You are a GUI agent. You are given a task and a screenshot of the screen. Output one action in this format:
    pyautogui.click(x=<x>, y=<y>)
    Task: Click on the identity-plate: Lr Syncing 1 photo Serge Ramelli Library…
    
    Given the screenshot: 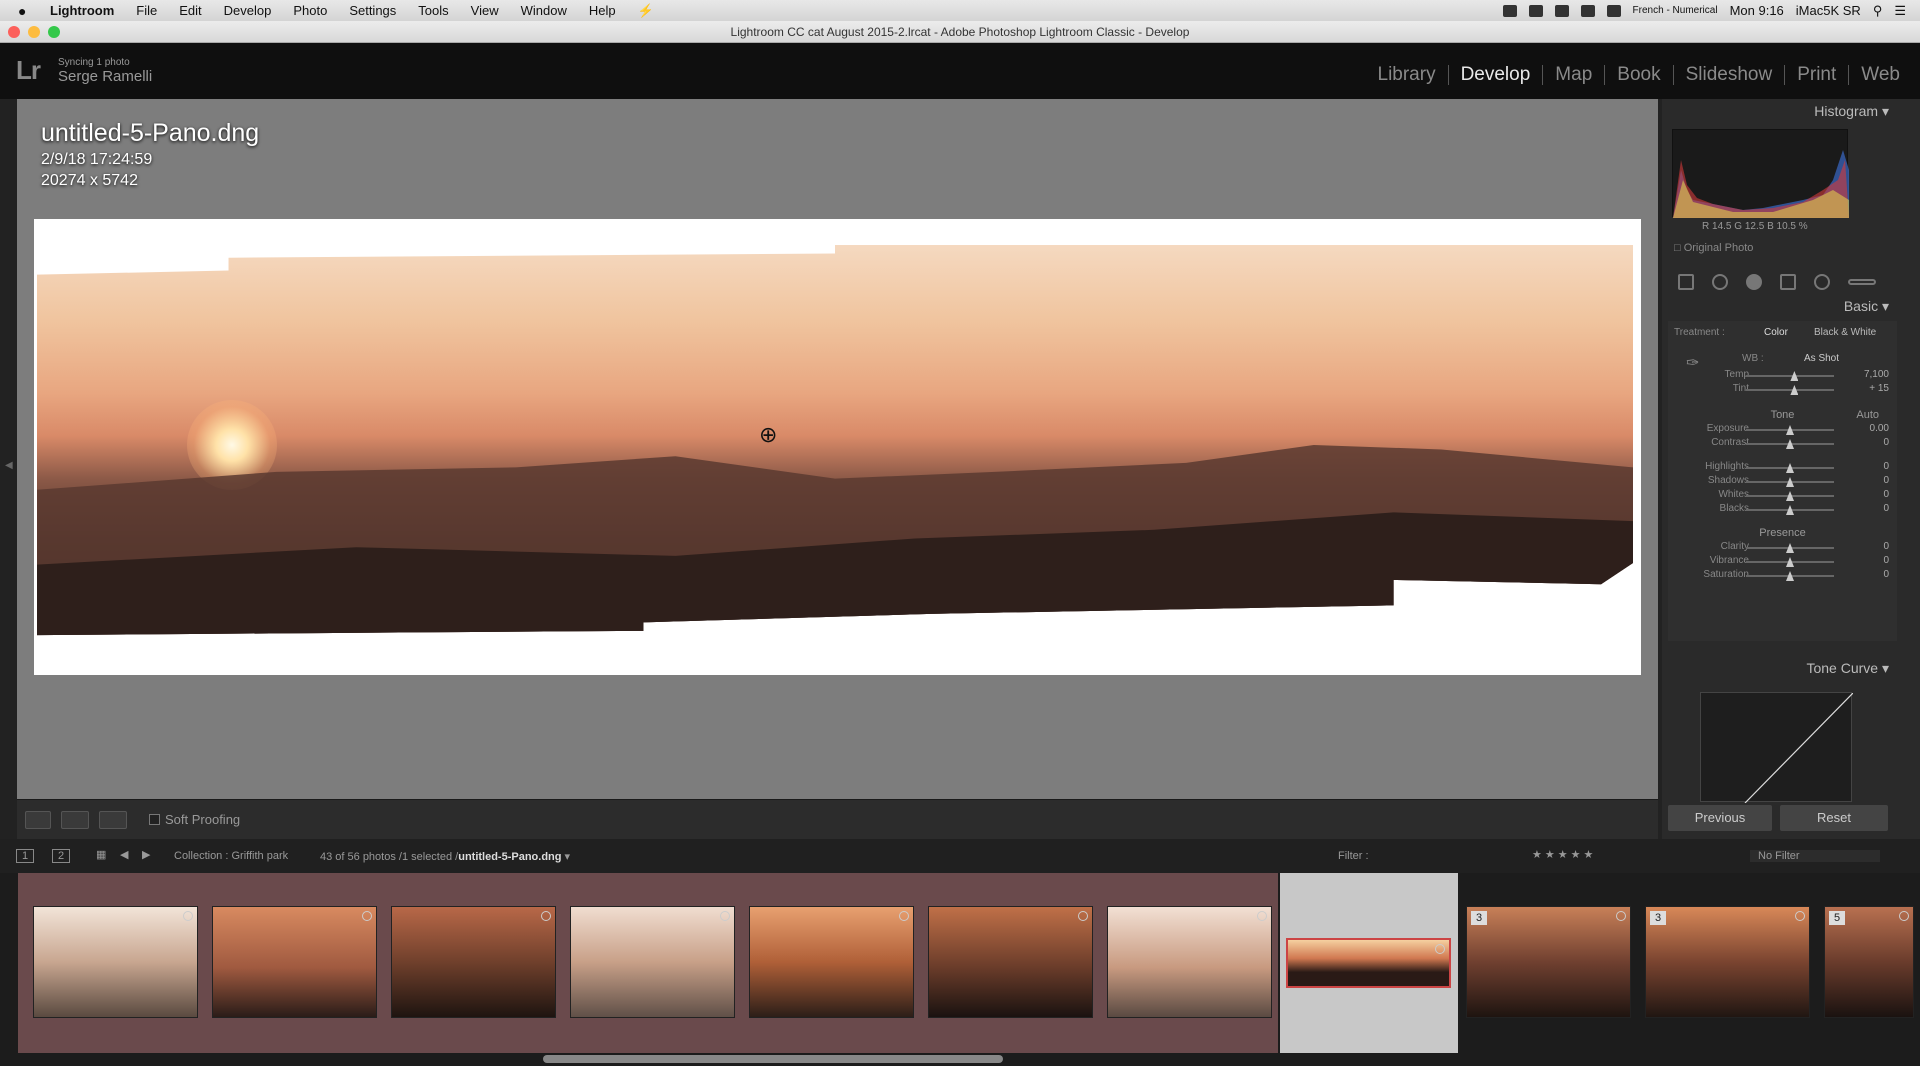 What is the action you would take?
    pyautogui.click(x=960, y=71)
    